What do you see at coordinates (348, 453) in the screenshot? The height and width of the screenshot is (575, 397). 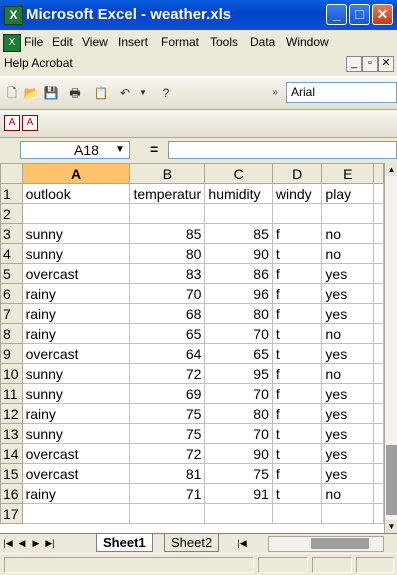 I see `cell-e14: yes` at bounding box center [348, 453].